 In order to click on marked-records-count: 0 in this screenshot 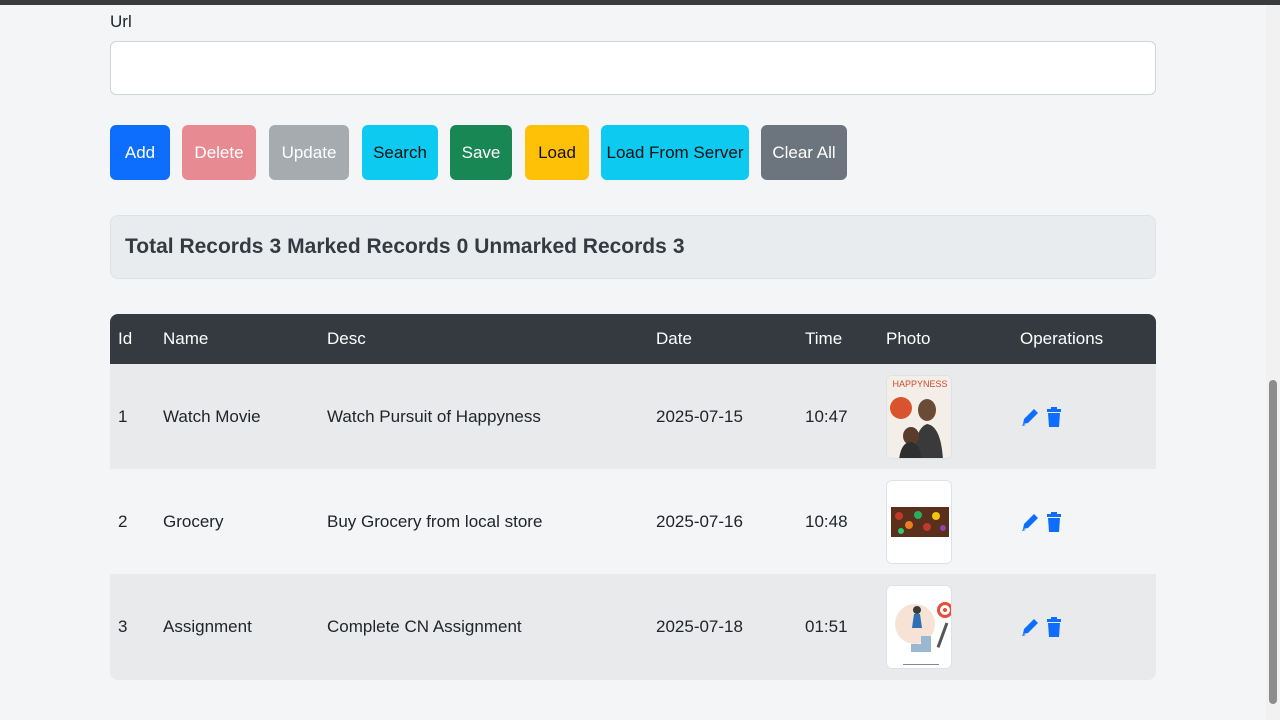, I will do `click(462, 246)`.